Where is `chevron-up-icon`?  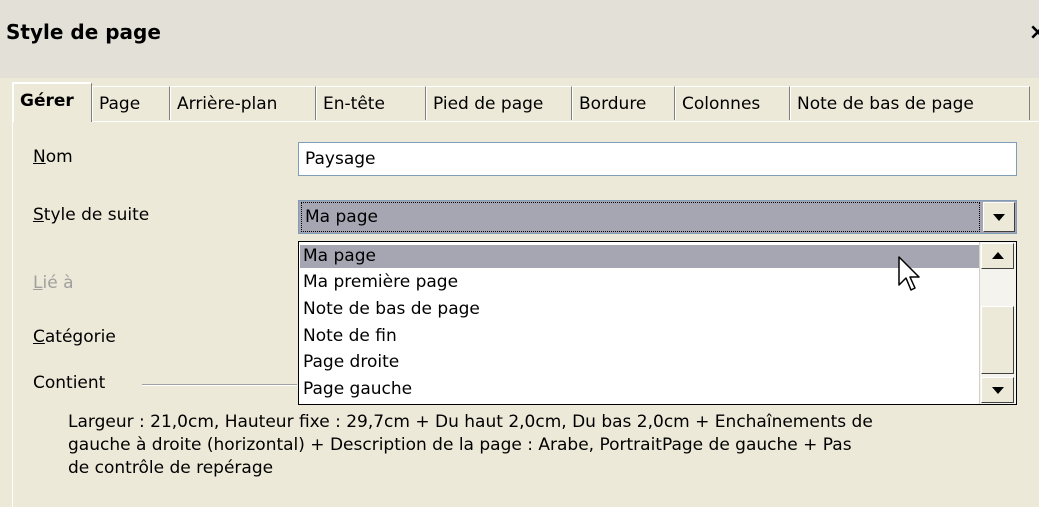 chevron-up-icon is located at coordinates (997, 255).